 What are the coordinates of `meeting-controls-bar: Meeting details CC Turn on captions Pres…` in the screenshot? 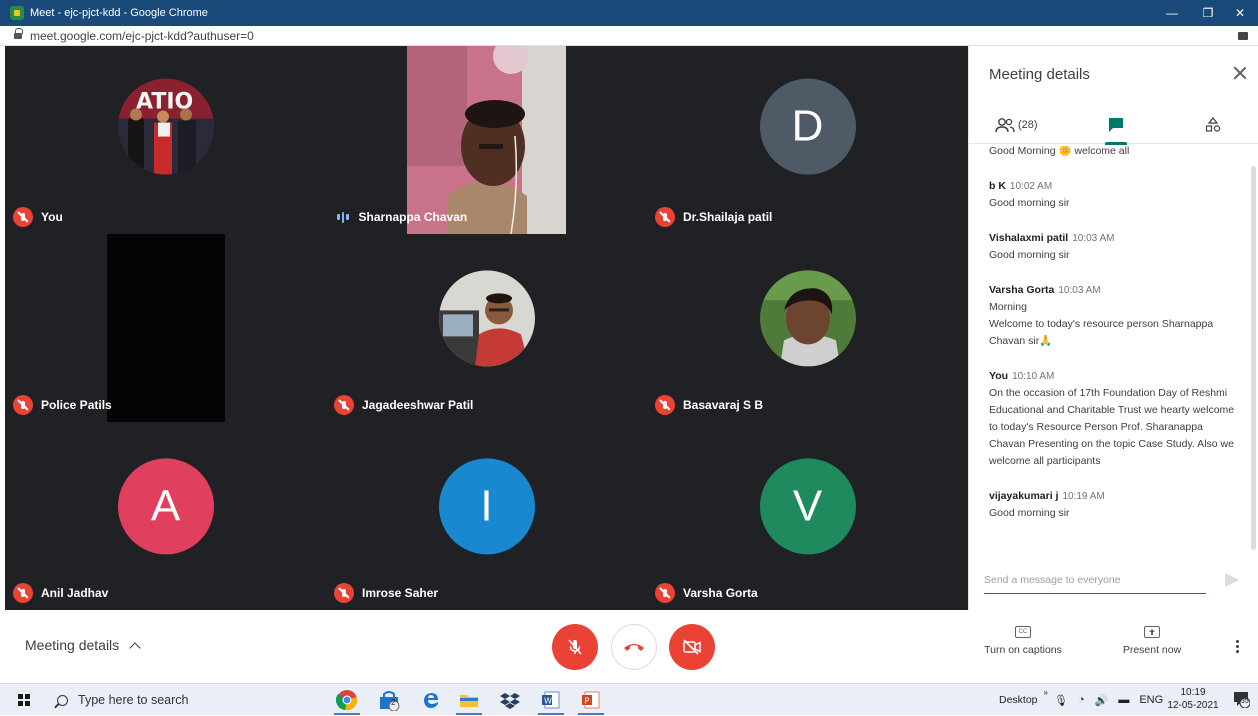 It's located at (629, 646).